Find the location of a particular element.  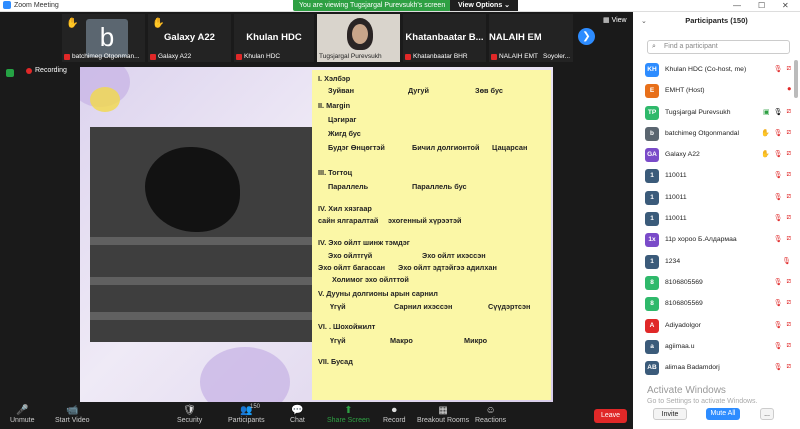

avatar: E is located at coordinates (652, 91).